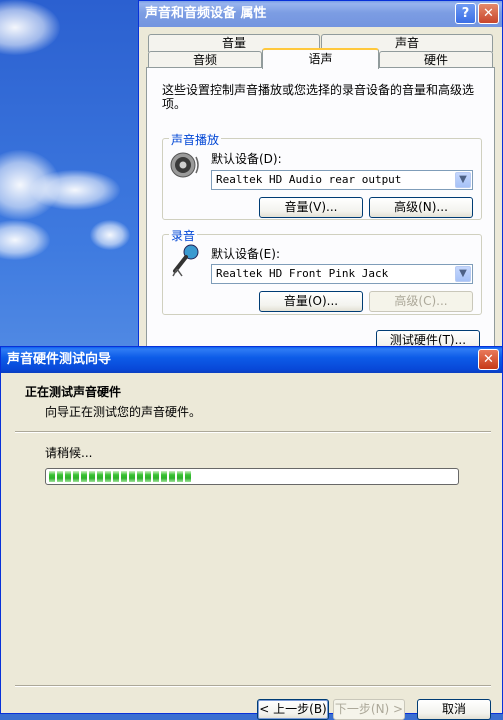 The image size is (503, 720). I want to click on recording-device-value: Realtek HD Front Pink Jack, so click(302, 273).